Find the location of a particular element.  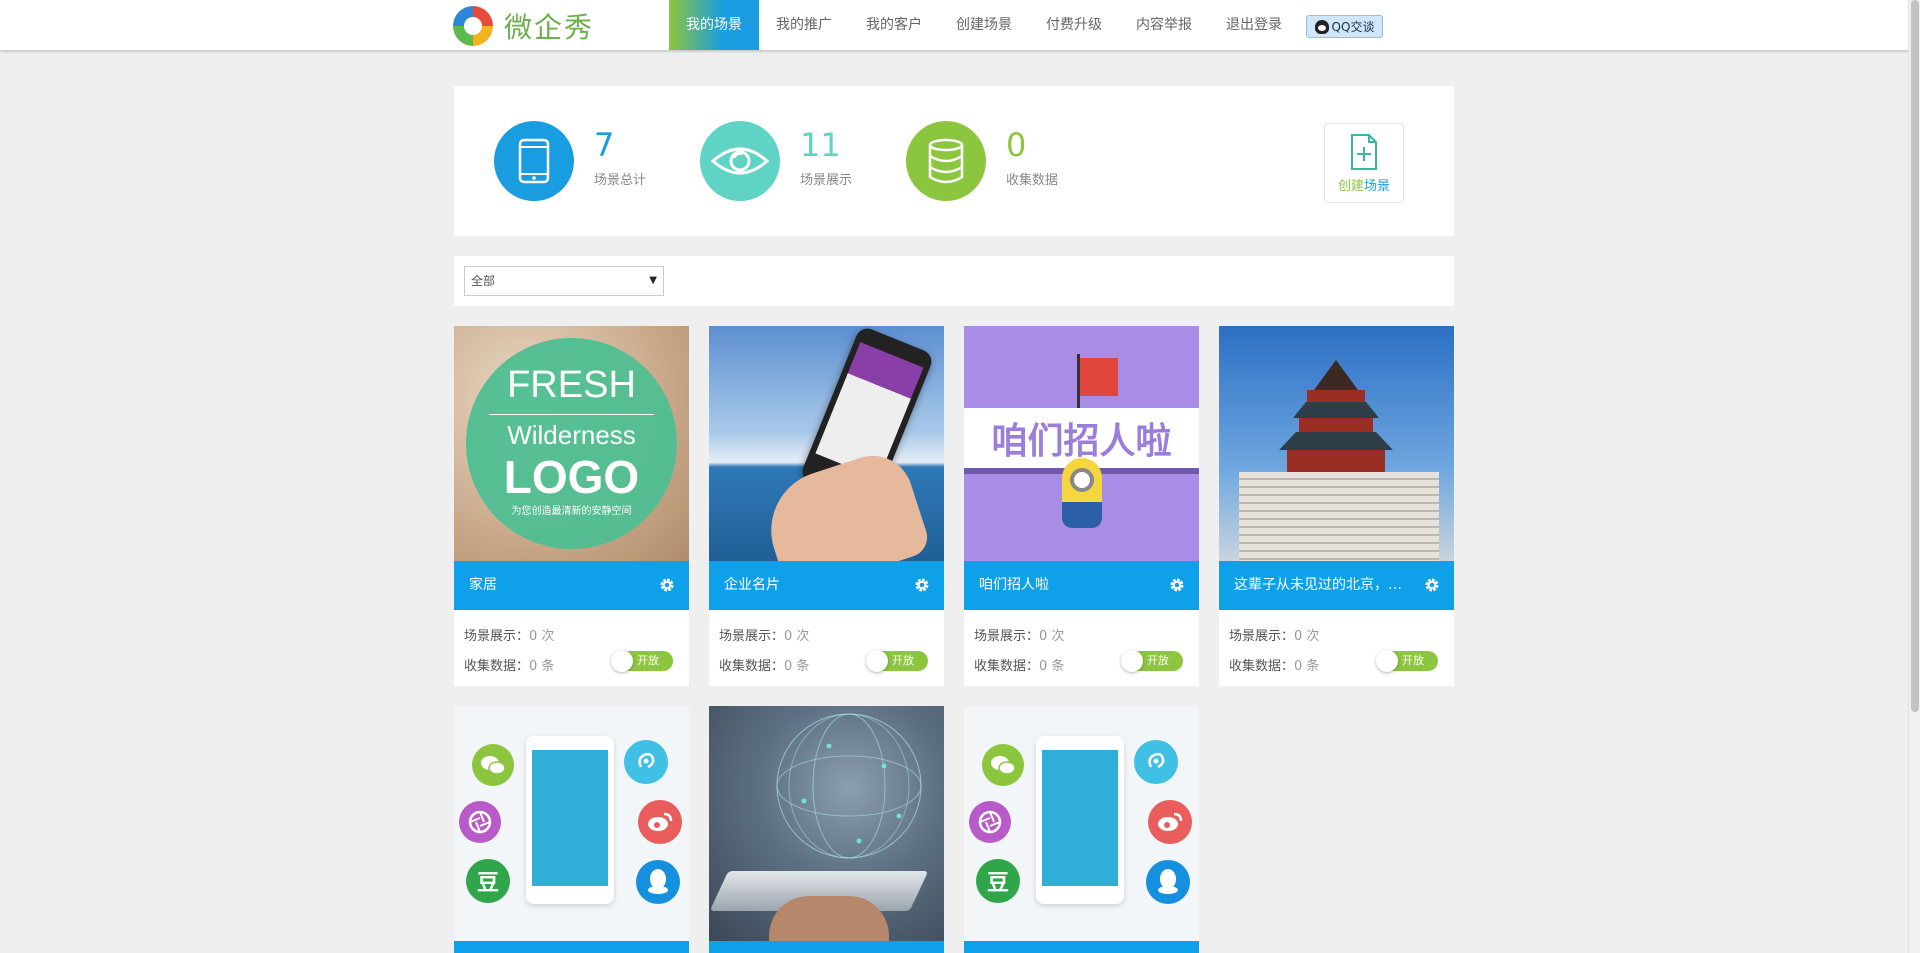

stats-panel: 7 场景总计 11 场景展示 0 收集数据 创建场景 is located at coordinates (954, 161).